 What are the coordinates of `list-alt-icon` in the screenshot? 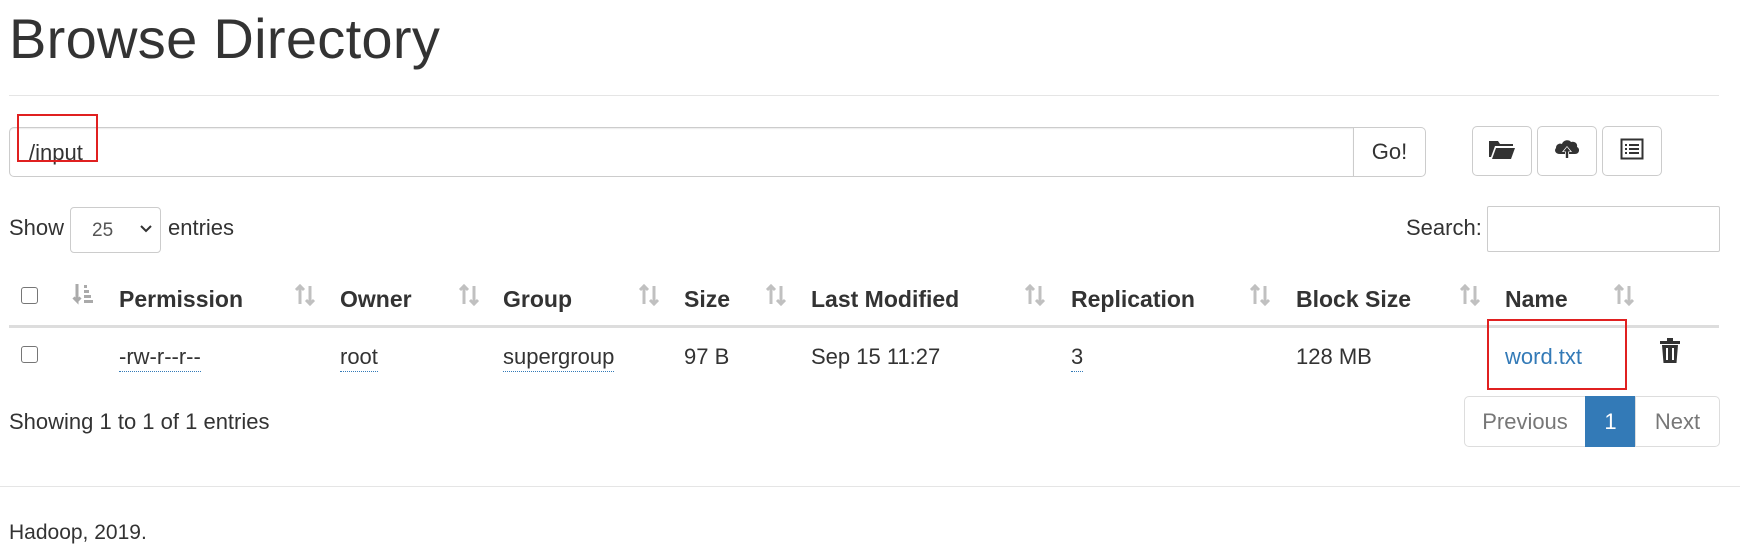 It's located at (1632, 151).